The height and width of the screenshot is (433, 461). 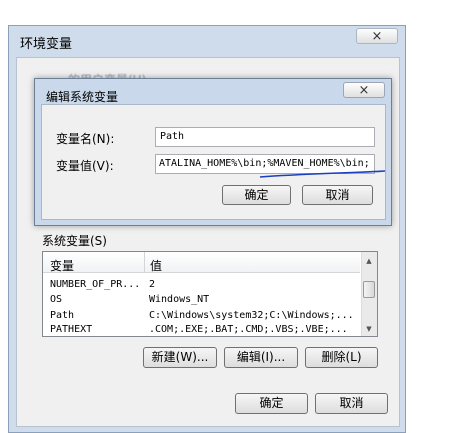 What do you see at coordinates (271, 403) in the screenshot?
I see `window-ok-button: 确定` at bounding box center [271, 403].